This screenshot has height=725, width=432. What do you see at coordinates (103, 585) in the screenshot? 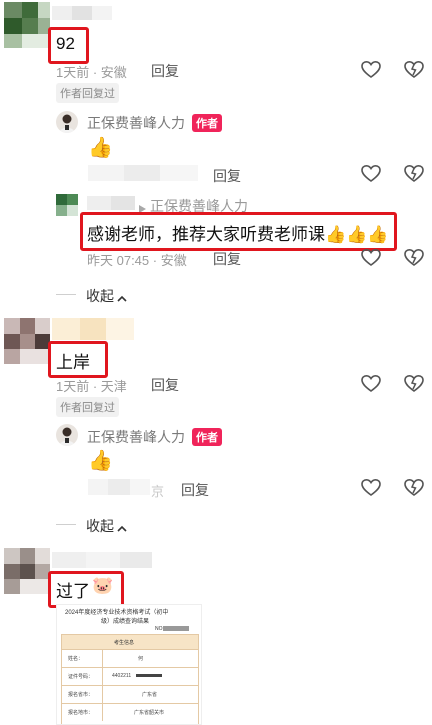
I see `pig-emoji: 🐷` at bounding box center [103, 585].